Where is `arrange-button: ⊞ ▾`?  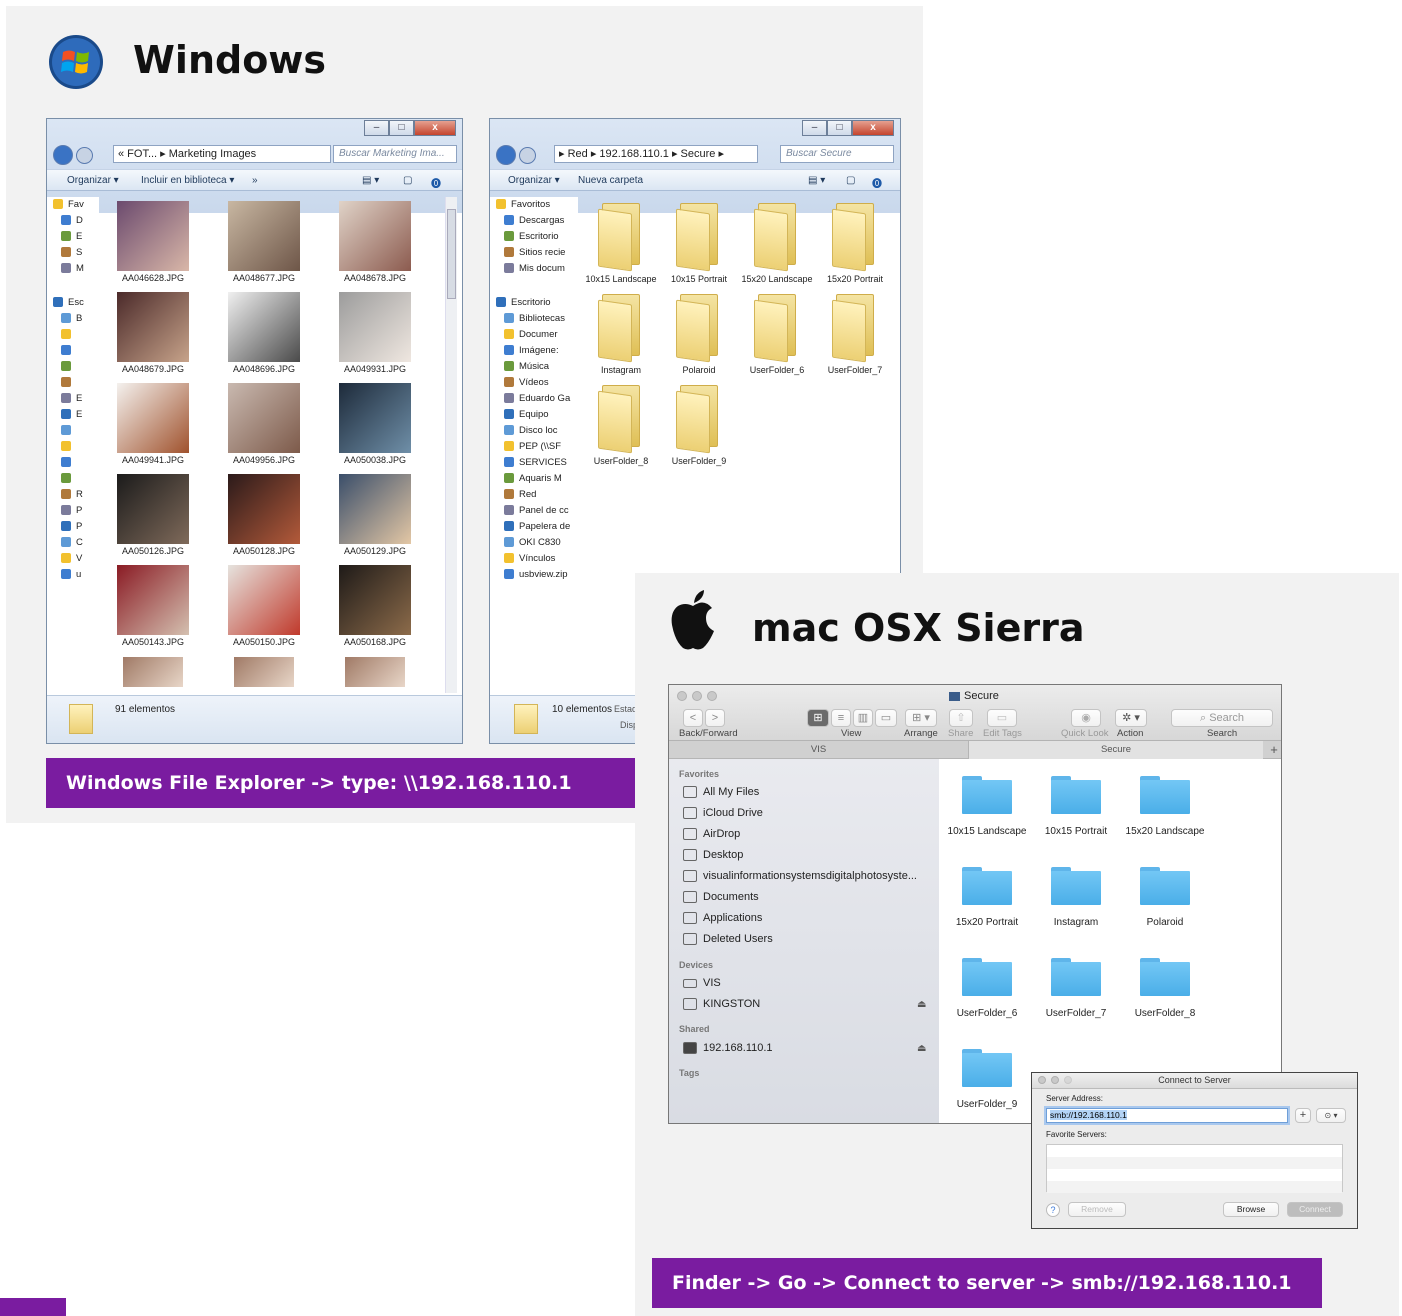 arrange-button: ⊞ ▾ is located at coordinates (921, 718).